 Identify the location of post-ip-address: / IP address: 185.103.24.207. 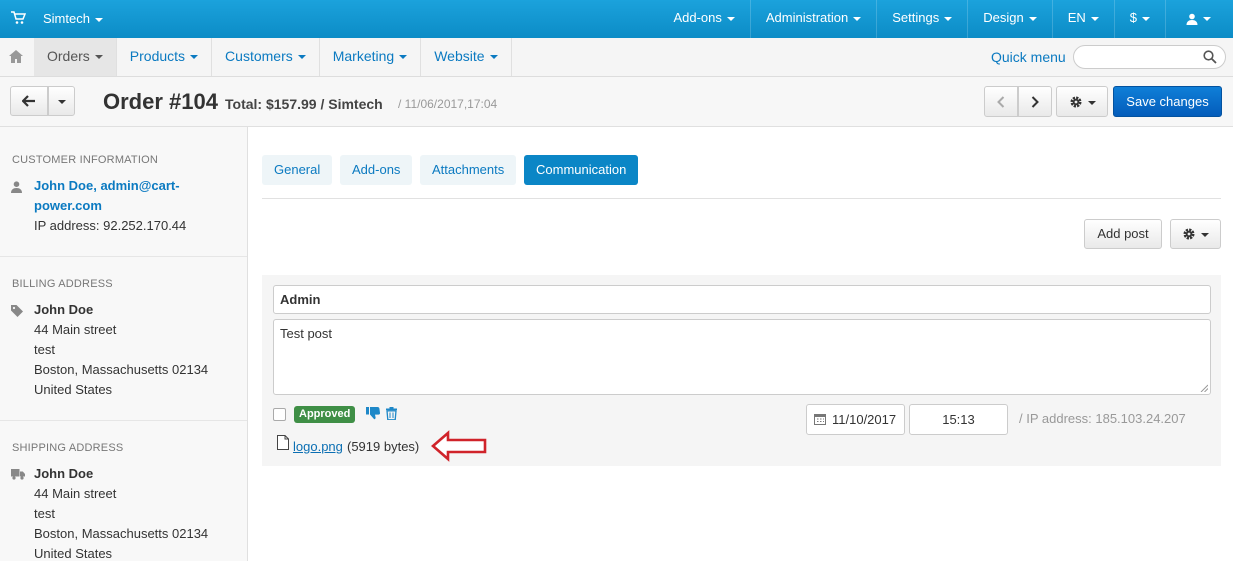
(1102, 418).